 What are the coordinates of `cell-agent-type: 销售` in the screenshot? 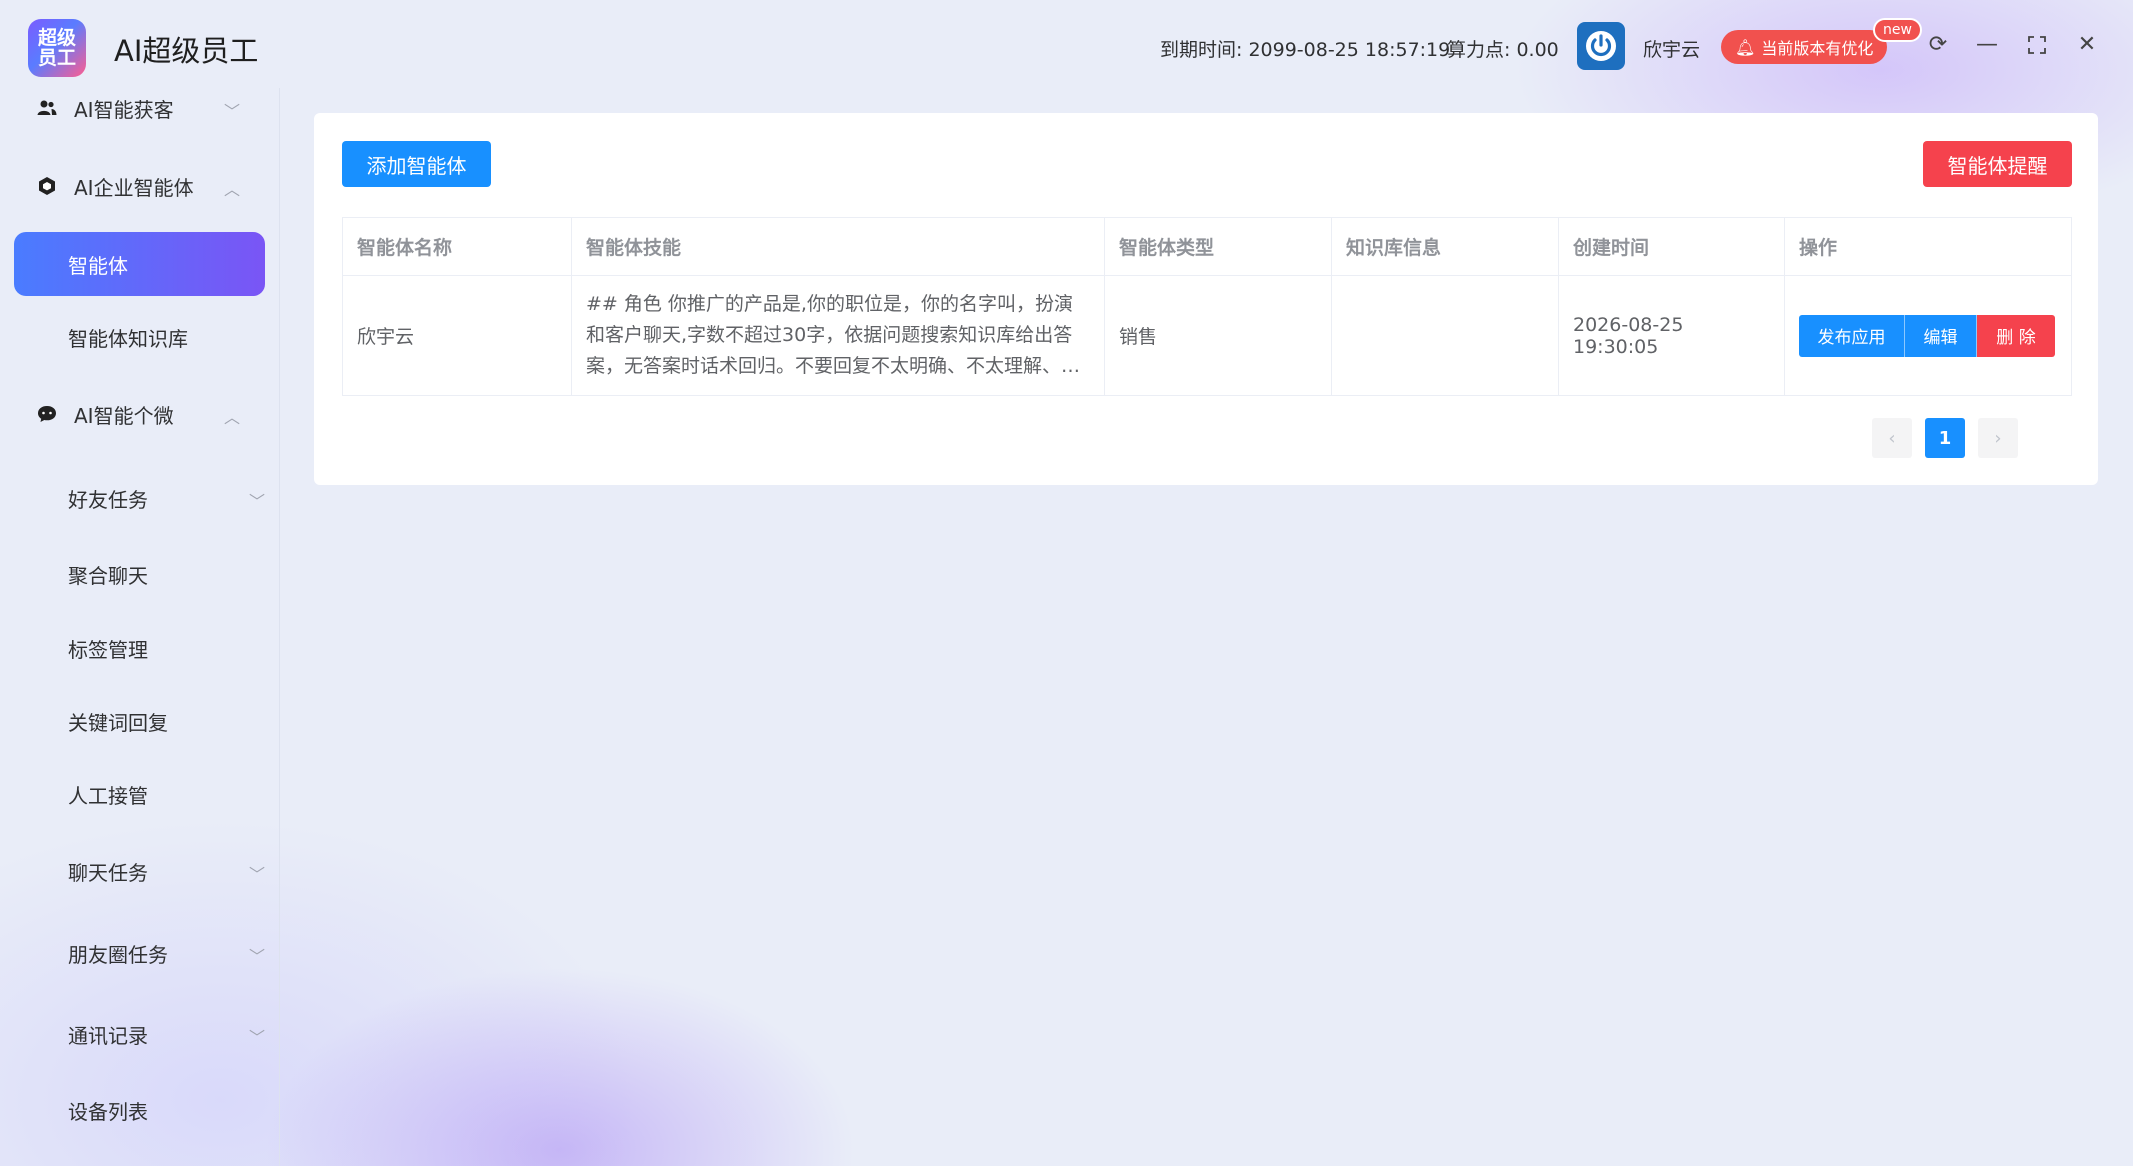 It's located at (1218, 335).